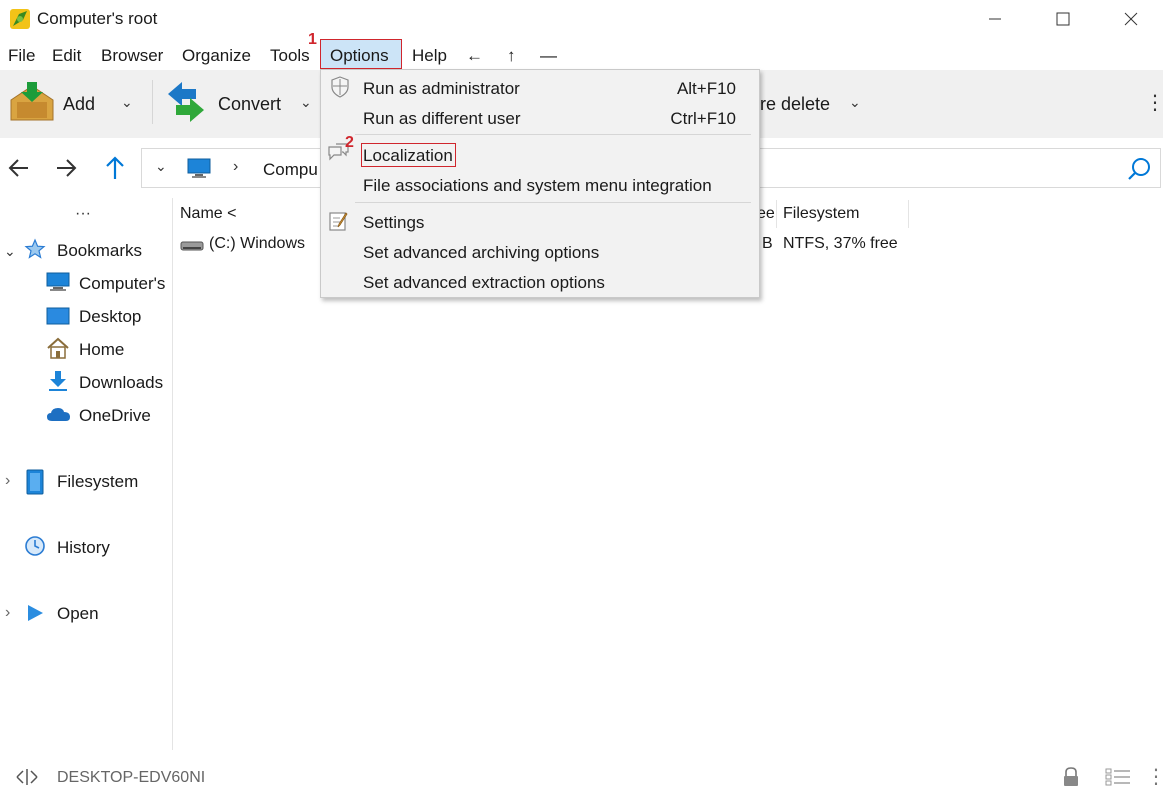 The width and height of the screenshot is (1163, 800). What do you see at coordinates (1118, 779) in the screenshot?
I see `details-view-icon` at bounding box center [1118, 779].